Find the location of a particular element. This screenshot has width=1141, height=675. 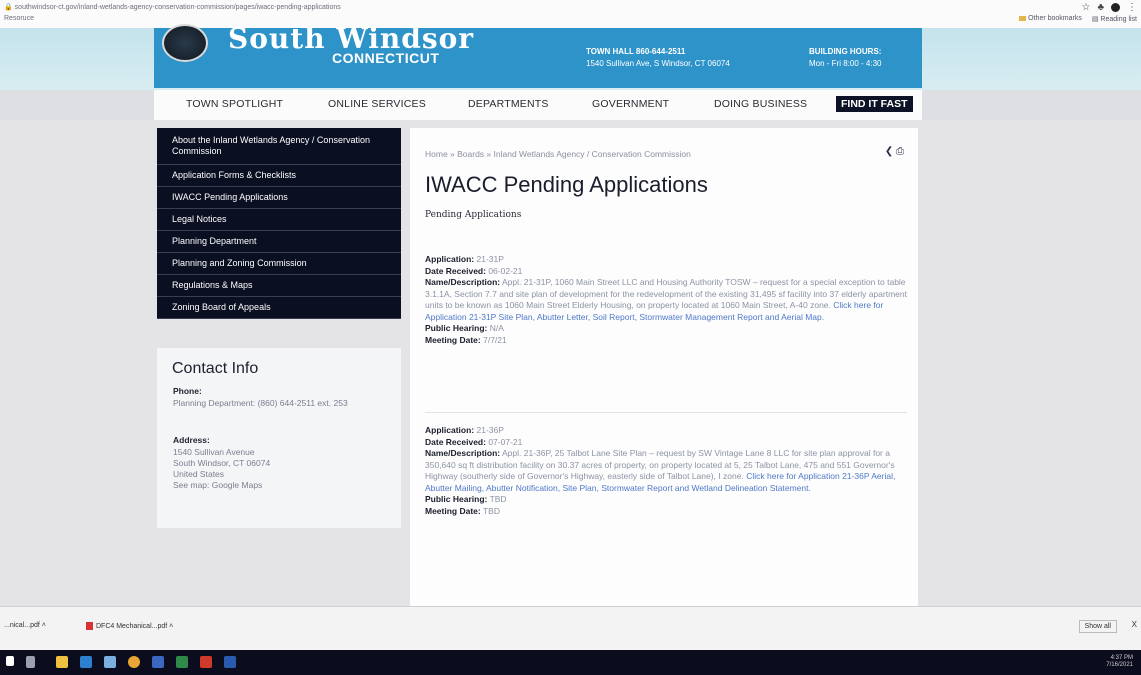

word-icon is located at coordinates (230, 662).